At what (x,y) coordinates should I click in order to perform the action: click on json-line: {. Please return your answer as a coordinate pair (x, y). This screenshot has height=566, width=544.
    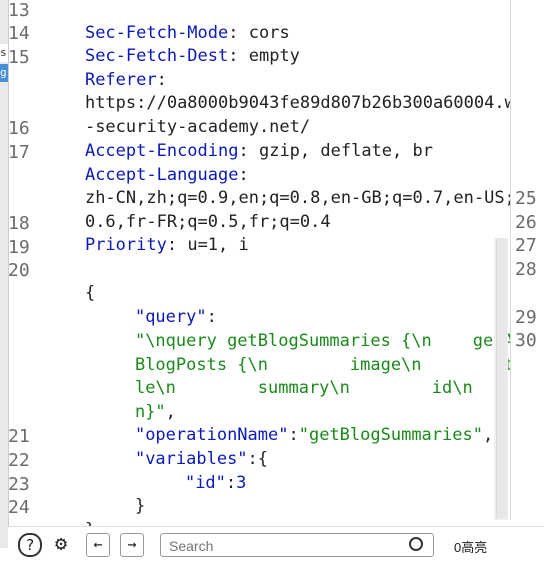
    Looking at the image, I should click on (69, 293).